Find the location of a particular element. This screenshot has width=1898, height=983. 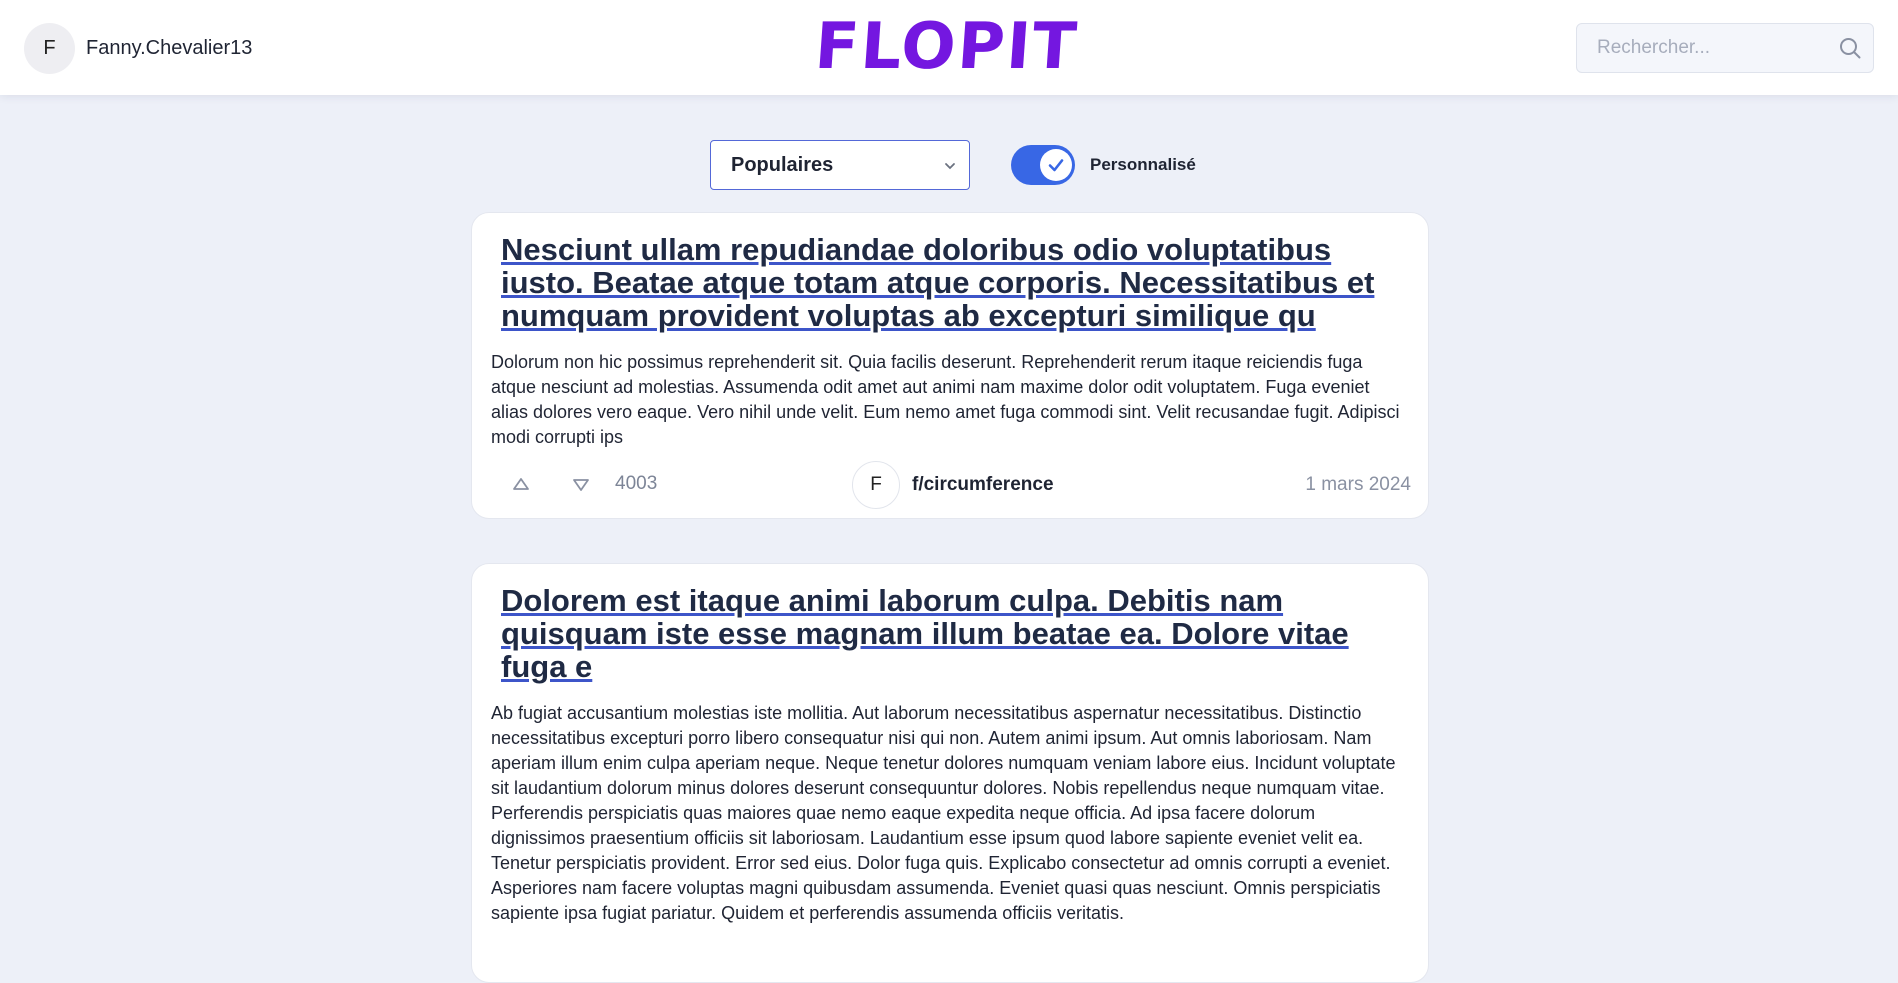

flopit-logo: FLOPIT is located at coordinates (949, 47).